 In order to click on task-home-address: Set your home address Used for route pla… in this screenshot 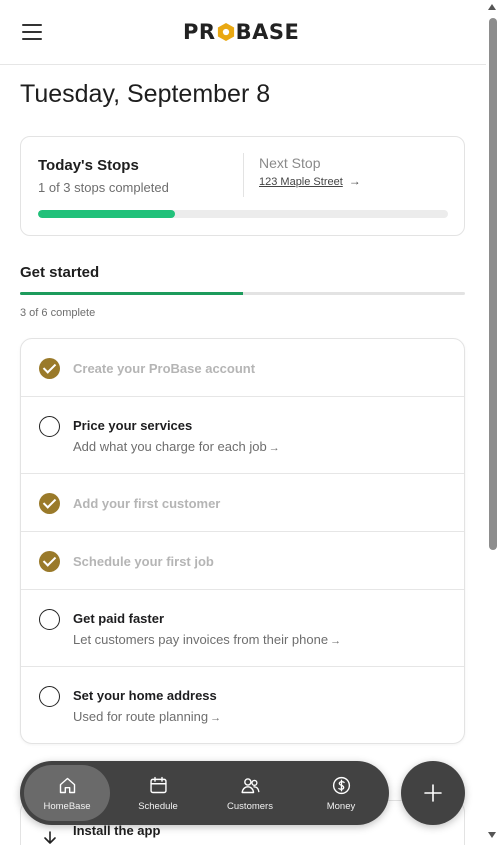, I will do `click(242, 705)`.